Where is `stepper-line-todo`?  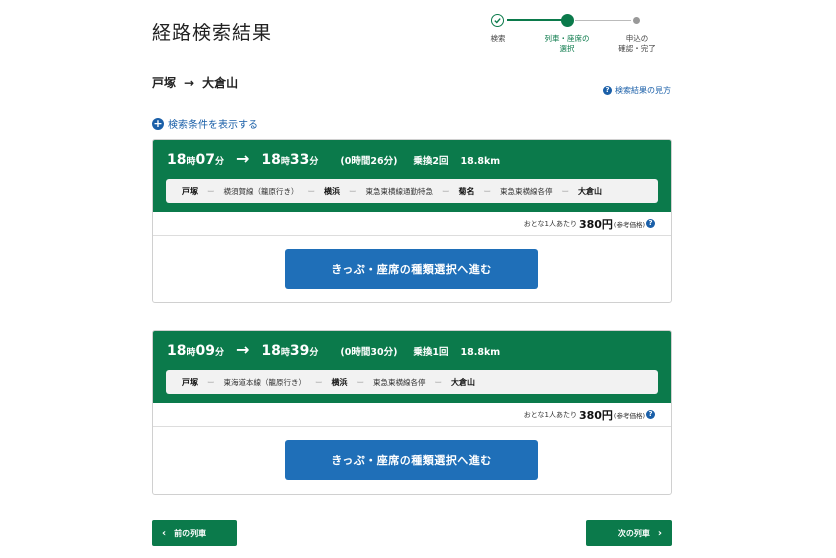
stepper-line-todo is located at coordinates (603, 20).